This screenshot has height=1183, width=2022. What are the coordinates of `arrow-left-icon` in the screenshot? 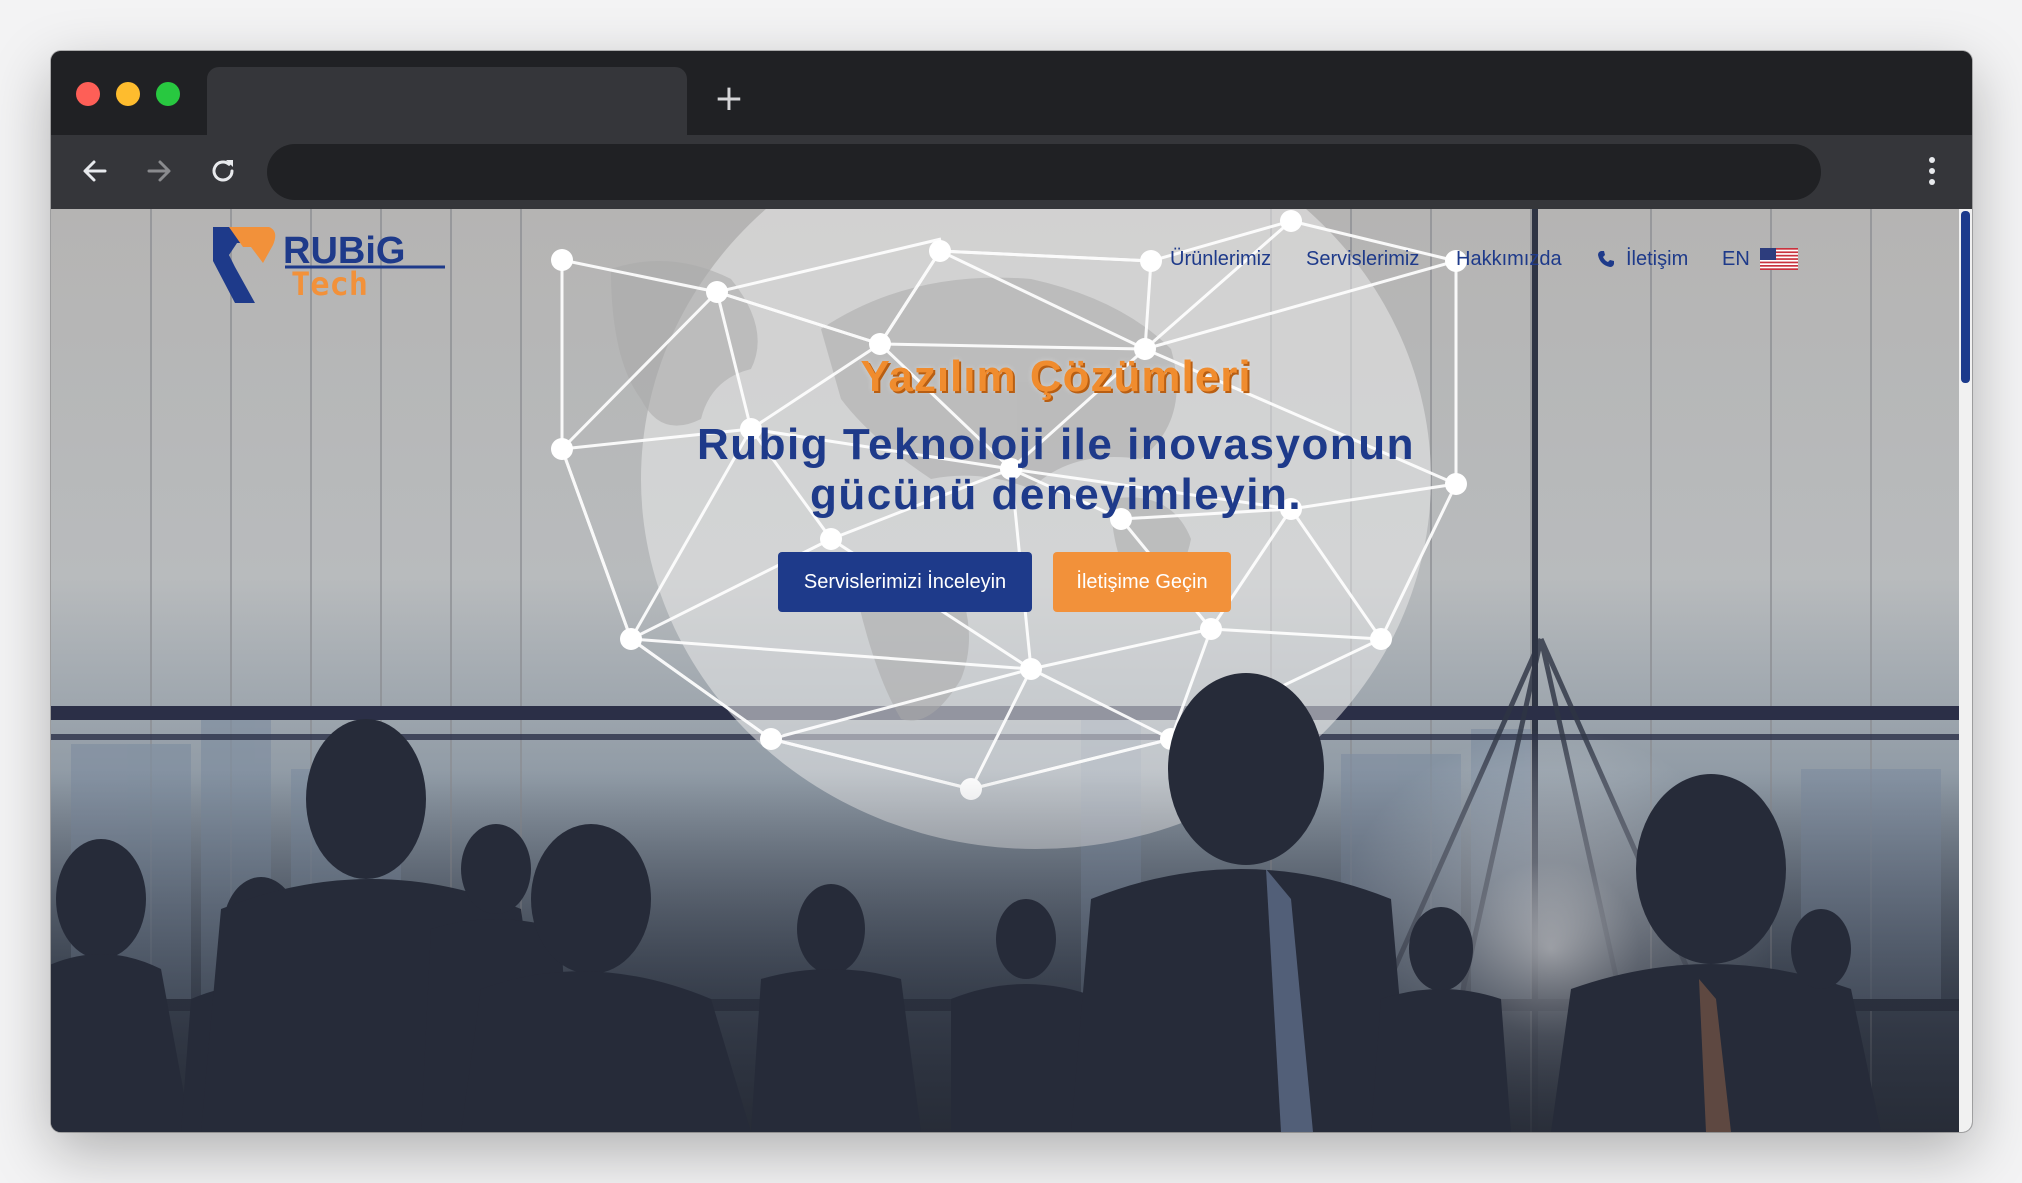 It's located at (95, 171).